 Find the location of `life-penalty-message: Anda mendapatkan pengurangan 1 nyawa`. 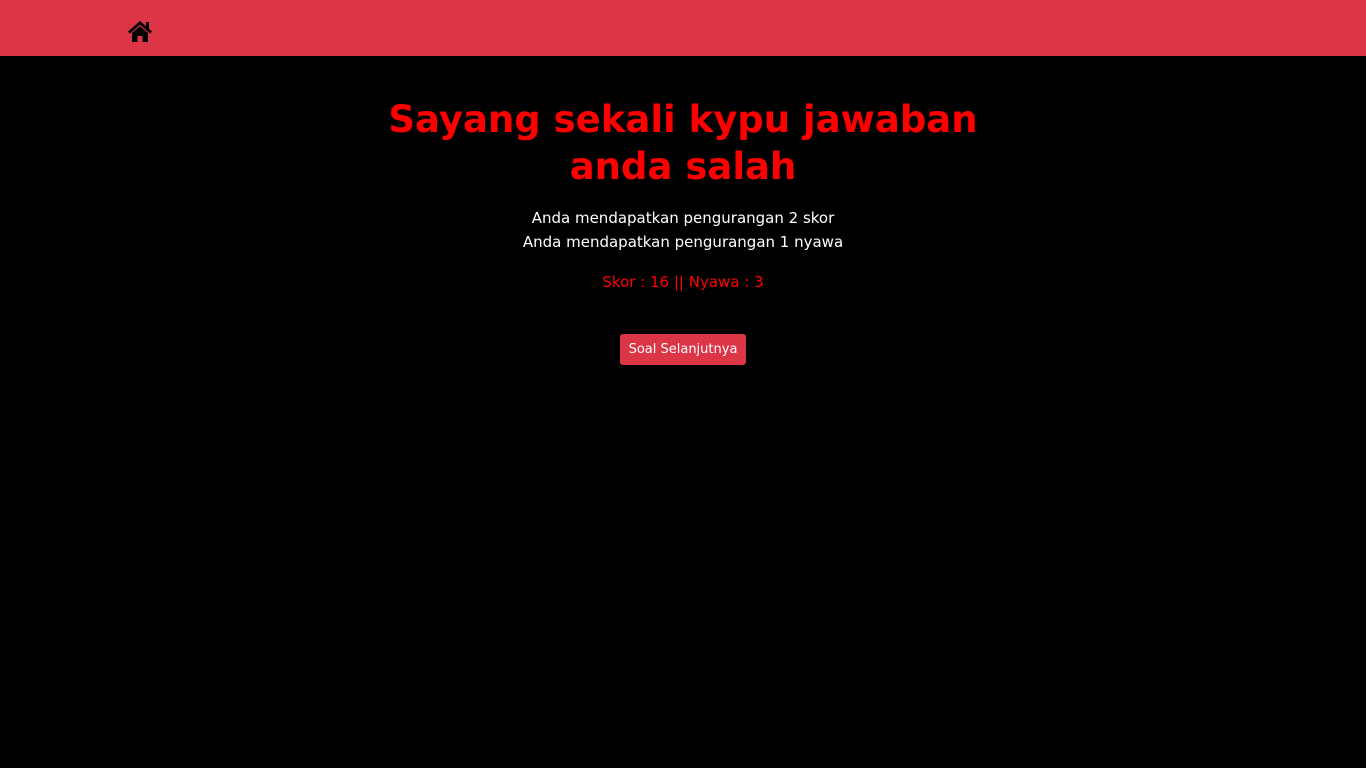

life-penalty-message: Anda mendapatkan pengurangan 1 nyawa is located at coordinates (683, 242).